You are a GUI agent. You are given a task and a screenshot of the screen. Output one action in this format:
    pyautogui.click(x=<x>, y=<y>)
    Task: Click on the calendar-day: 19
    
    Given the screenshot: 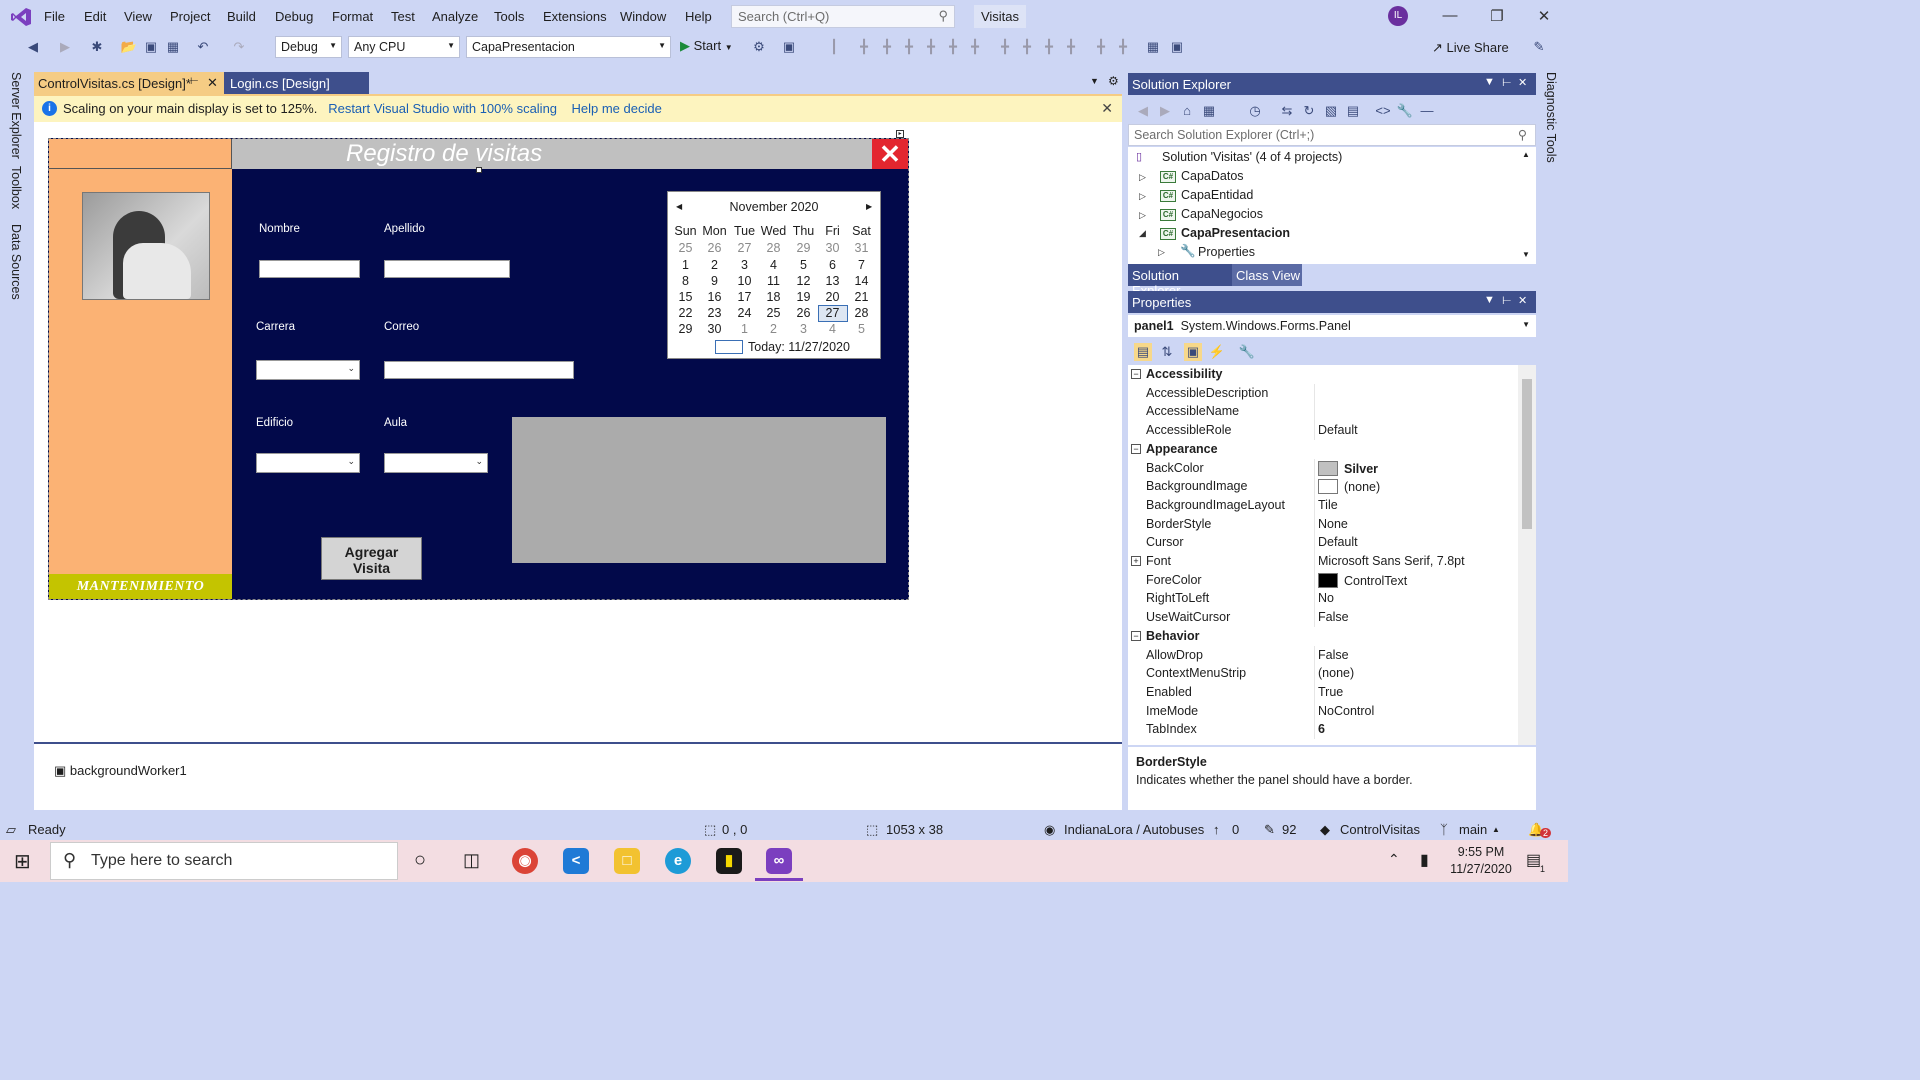 What is the action you would take?
    pyautogui.click(x=803, y=297)
    